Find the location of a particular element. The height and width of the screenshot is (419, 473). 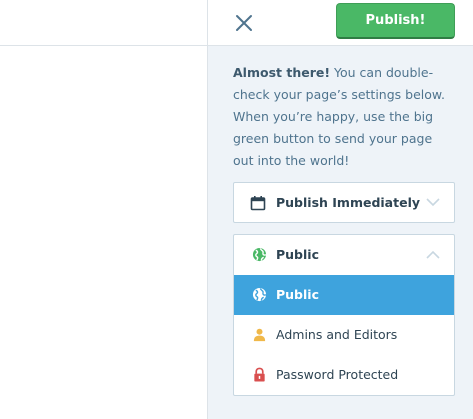

visibility-option-password-protected: Password Protected is located at coordinates (344, 375).